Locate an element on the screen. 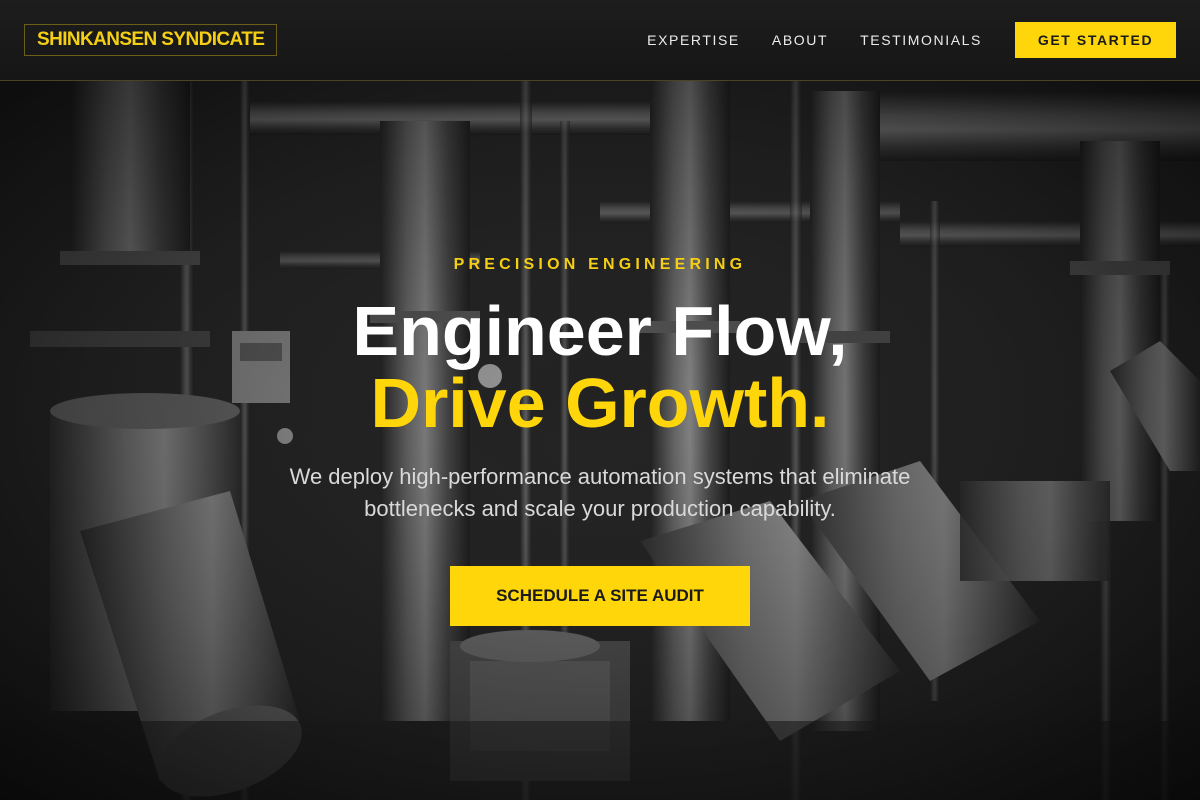 This screenshot has height=800, width=1200. nav-link-expertise: EXPERTISE is located at coordinates (693, 40).